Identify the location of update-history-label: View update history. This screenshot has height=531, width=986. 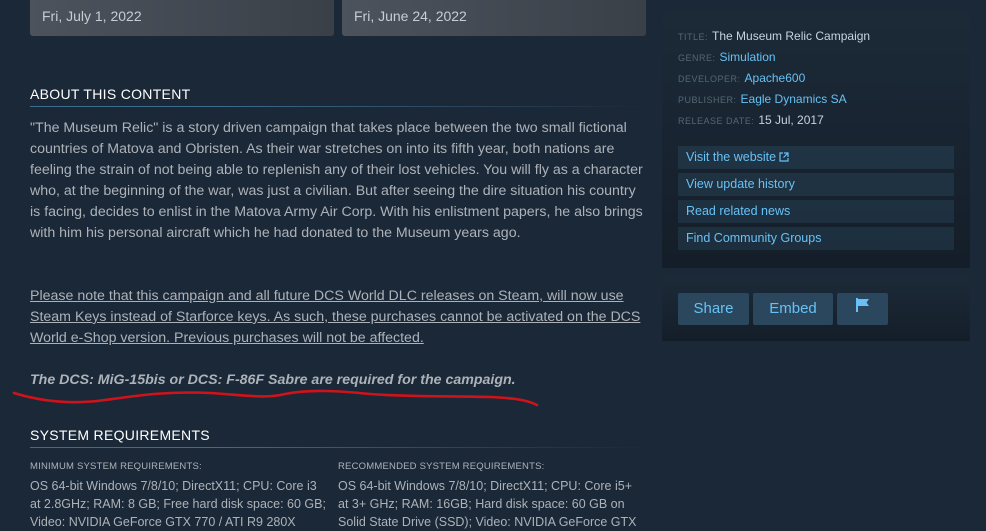
(740, 184).